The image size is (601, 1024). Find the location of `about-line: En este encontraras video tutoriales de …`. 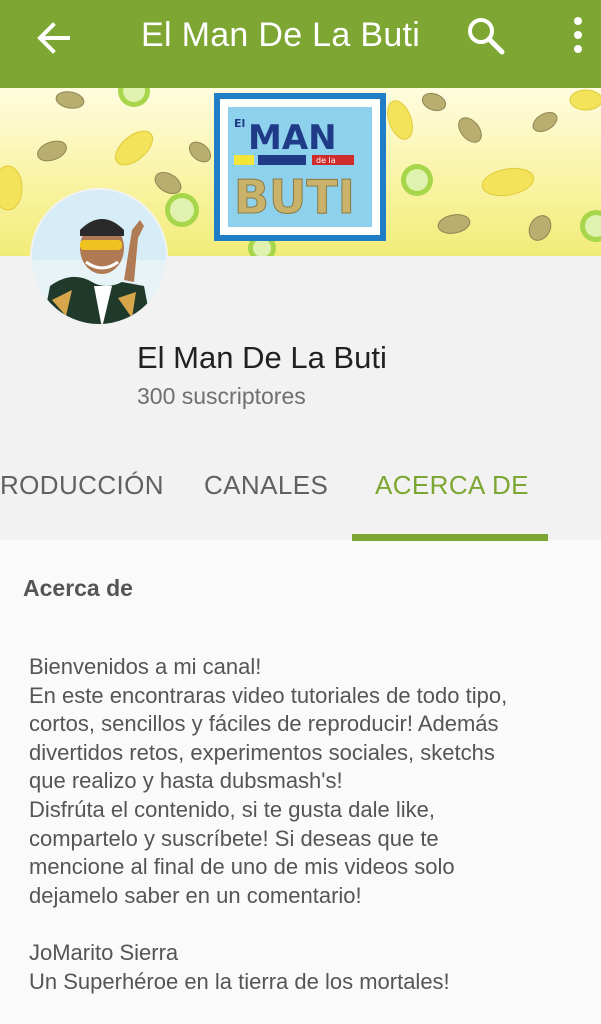

about-line: En este encontraras video tutoriales de … is located at coordinates (268, 695).